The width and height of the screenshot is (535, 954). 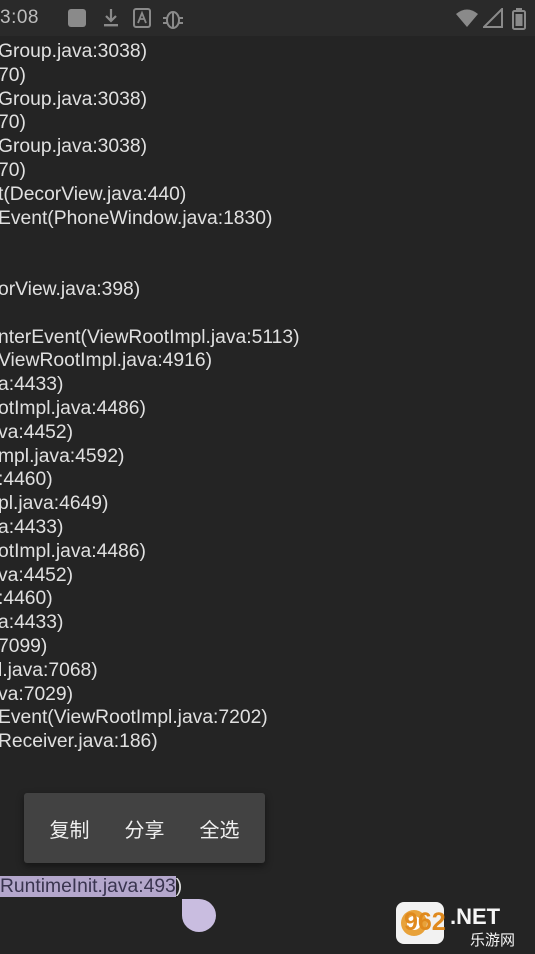 What do you see at coordinates (492, 940) in the screenshot?
I see `watermark-sub: 乐游网` at bounding box center [492, 940].